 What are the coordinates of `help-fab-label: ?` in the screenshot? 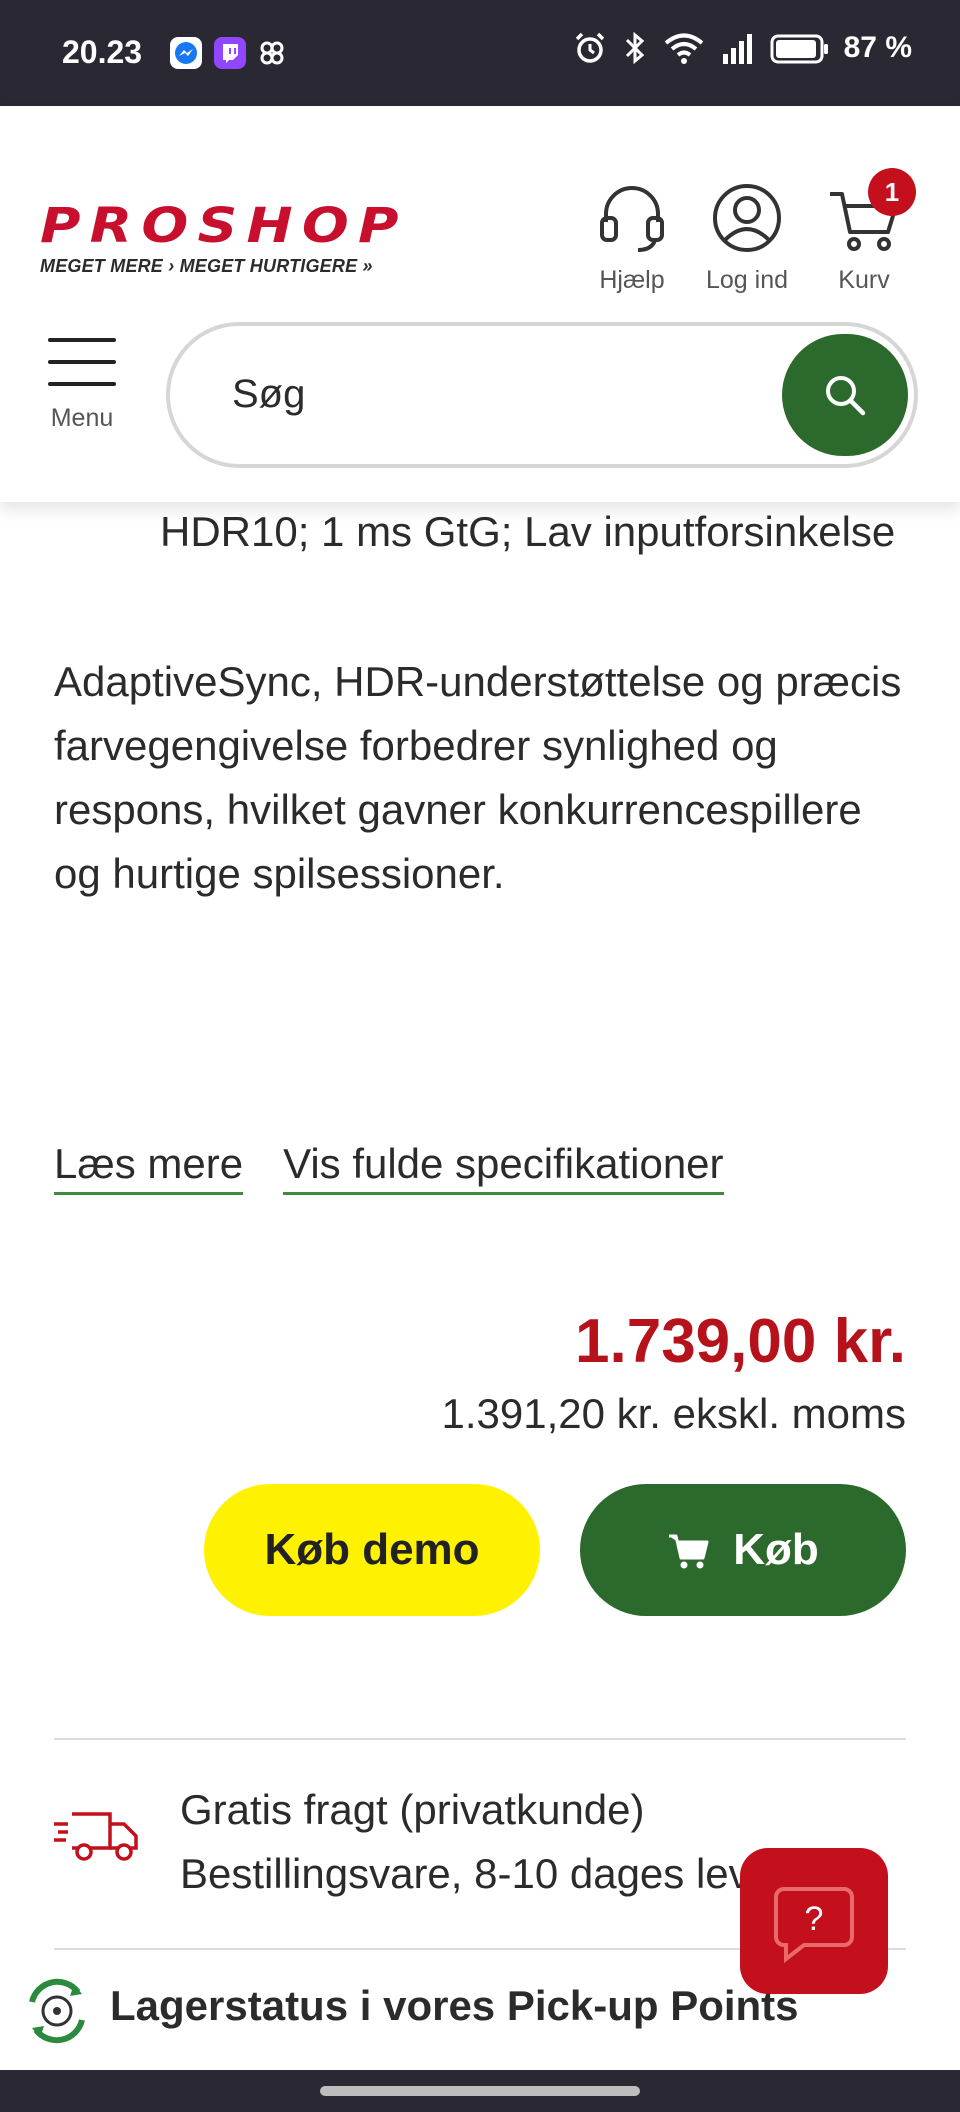 It's located at (814, 1919).